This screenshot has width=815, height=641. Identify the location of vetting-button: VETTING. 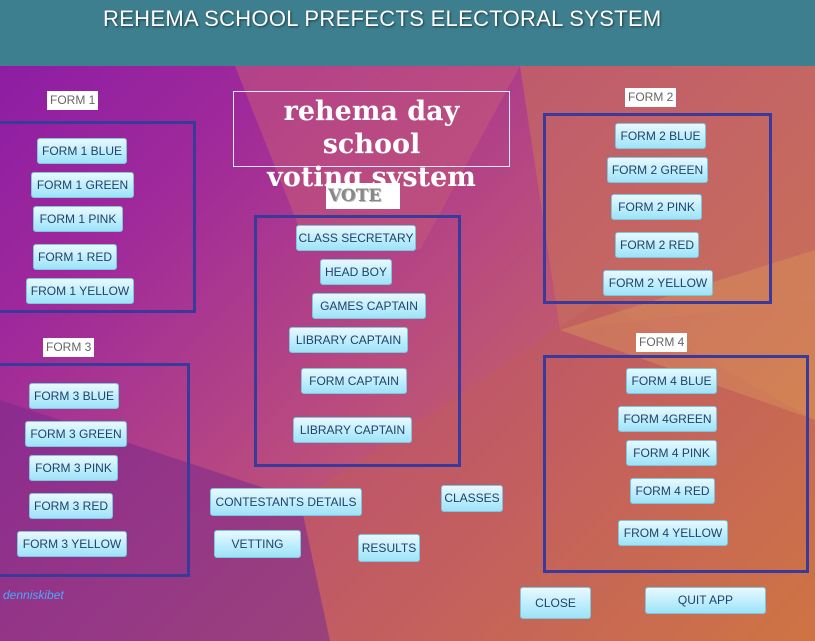
(257, 544).